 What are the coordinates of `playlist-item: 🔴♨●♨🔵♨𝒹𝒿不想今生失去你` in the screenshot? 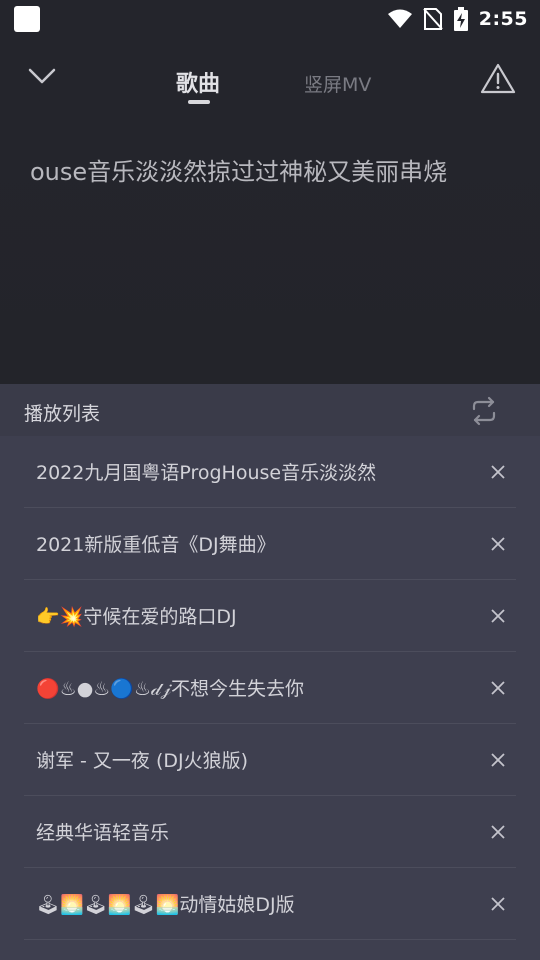 It's located at (270, 688).